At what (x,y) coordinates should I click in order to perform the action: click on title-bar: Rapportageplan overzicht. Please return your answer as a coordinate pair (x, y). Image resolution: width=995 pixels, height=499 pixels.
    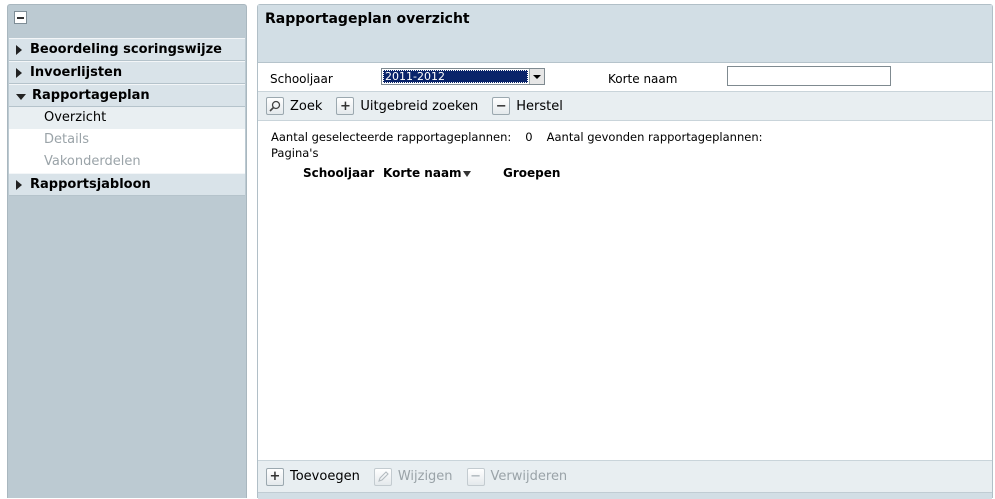
    Looking at the image, I should click on (625, 34).